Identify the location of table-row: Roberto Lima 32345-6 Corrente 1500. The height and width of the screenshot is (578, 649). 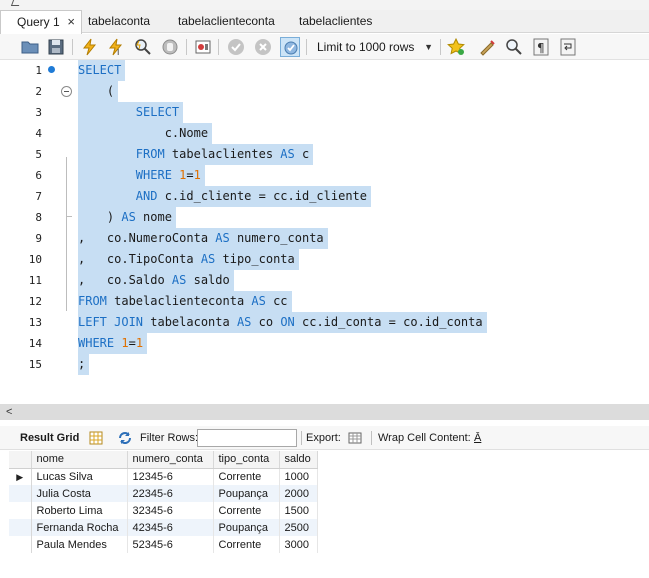
(163, 510).